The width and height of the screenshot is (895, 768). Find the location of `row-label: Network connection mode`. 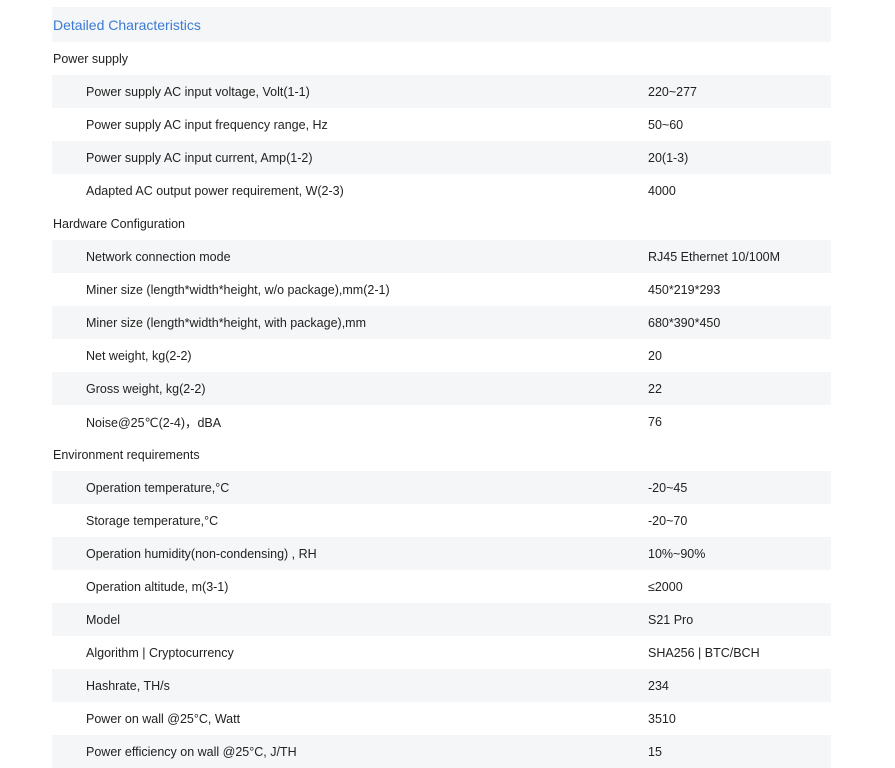

row-label: Network connection mode is located at coordinates (158, 256).